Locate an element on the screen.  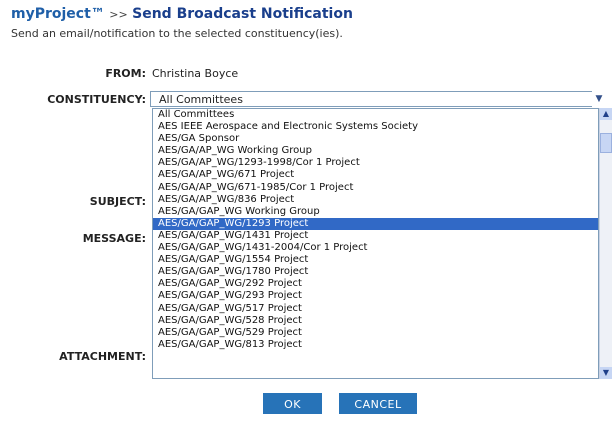
dropdown-option: AES/GA/GAP_WG/813 Project is located at coordinates (375, 345).